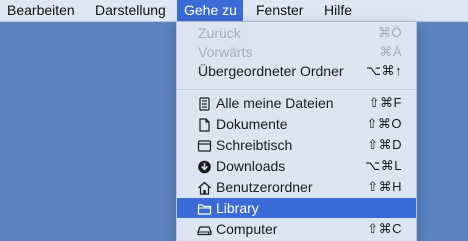 This screenshot has width=468, height=241. What do you see at coordinates (296, 124) in the screenshot?
I see `menu-item-documents: Dokumente ⇧⌘O` at bounding box center [296, 124].